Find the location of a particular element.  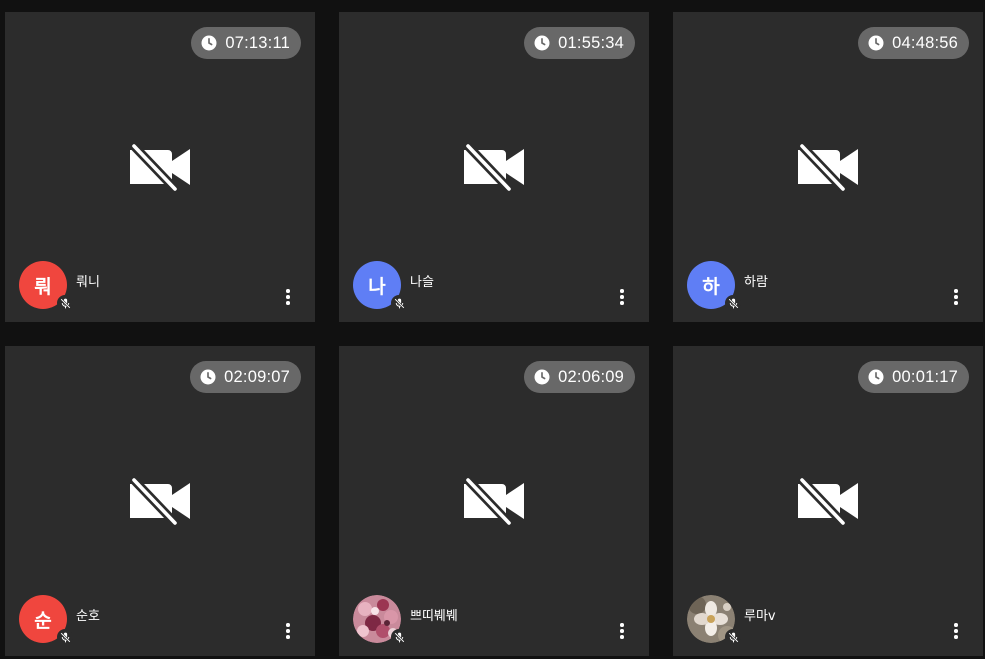

participant-tile-3: 04:48:56 하 하람 is located at coordinates (828, 167).